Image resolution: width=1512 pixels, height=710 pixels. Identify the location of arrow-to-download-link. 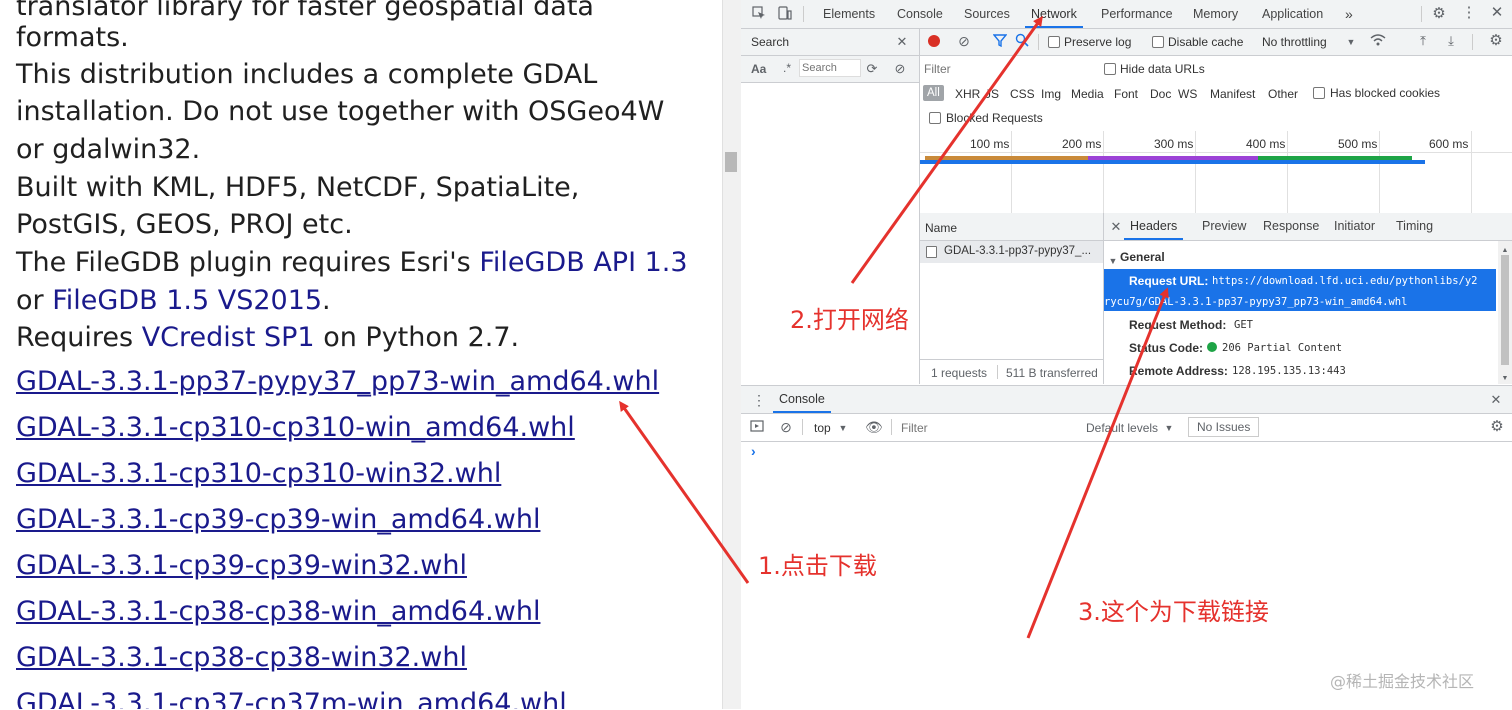
(684, 492).